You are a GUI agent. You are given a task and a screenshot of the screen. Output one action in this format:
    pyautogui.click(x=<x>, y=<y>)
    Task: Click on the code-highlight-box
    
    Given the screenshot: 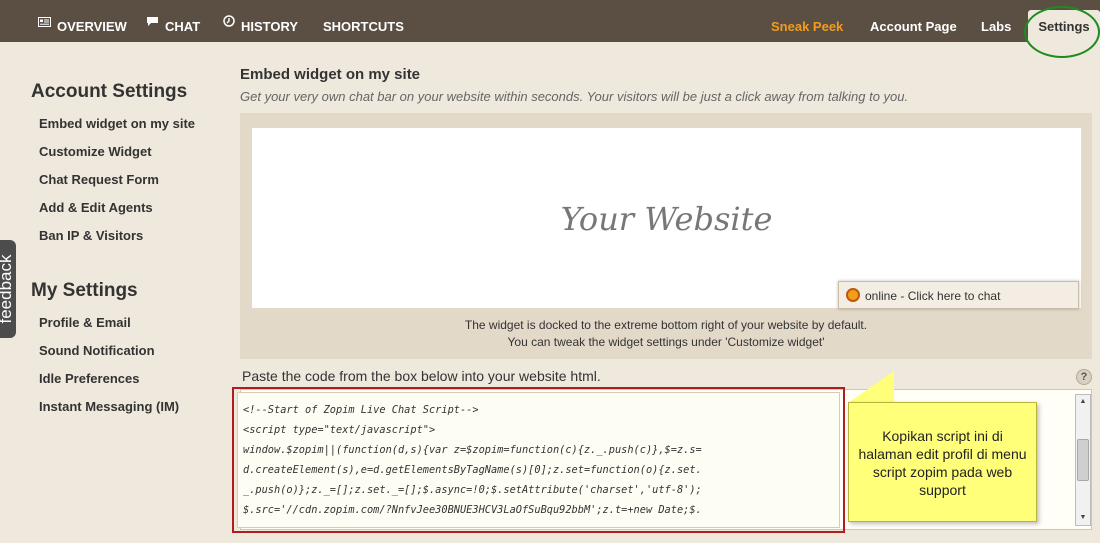 What is the action you would take?
    pyautogui.click(x=538, y=460)
    